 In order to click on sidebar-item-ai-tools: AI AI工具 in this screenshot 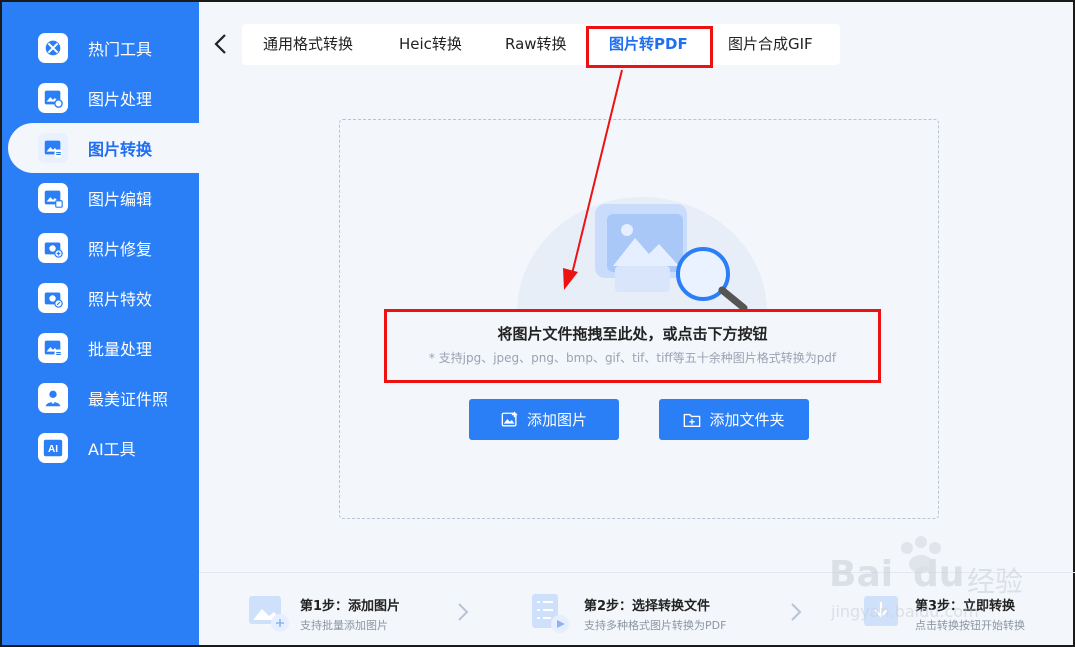, I will do `click(103, 448)`.